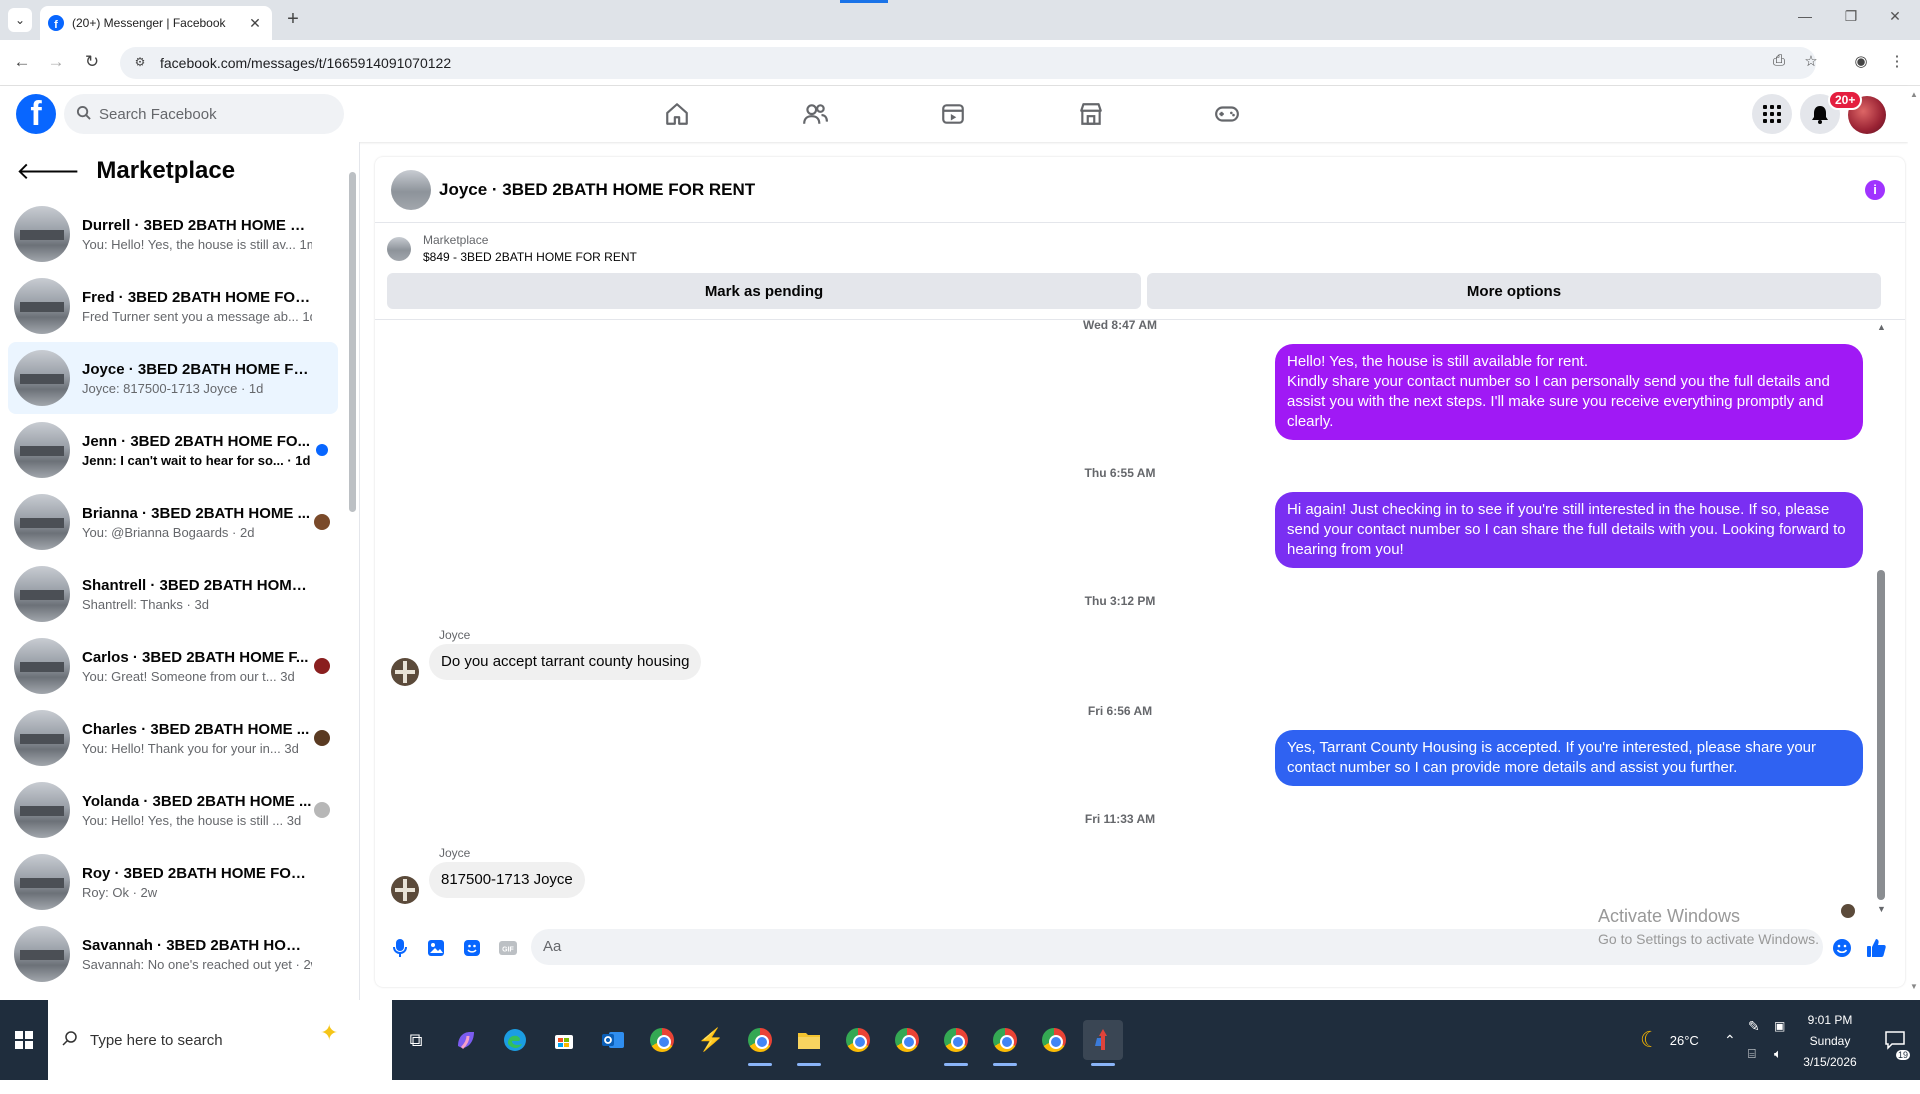  I want to click on new-tab-icon: +, so click(293, 20).